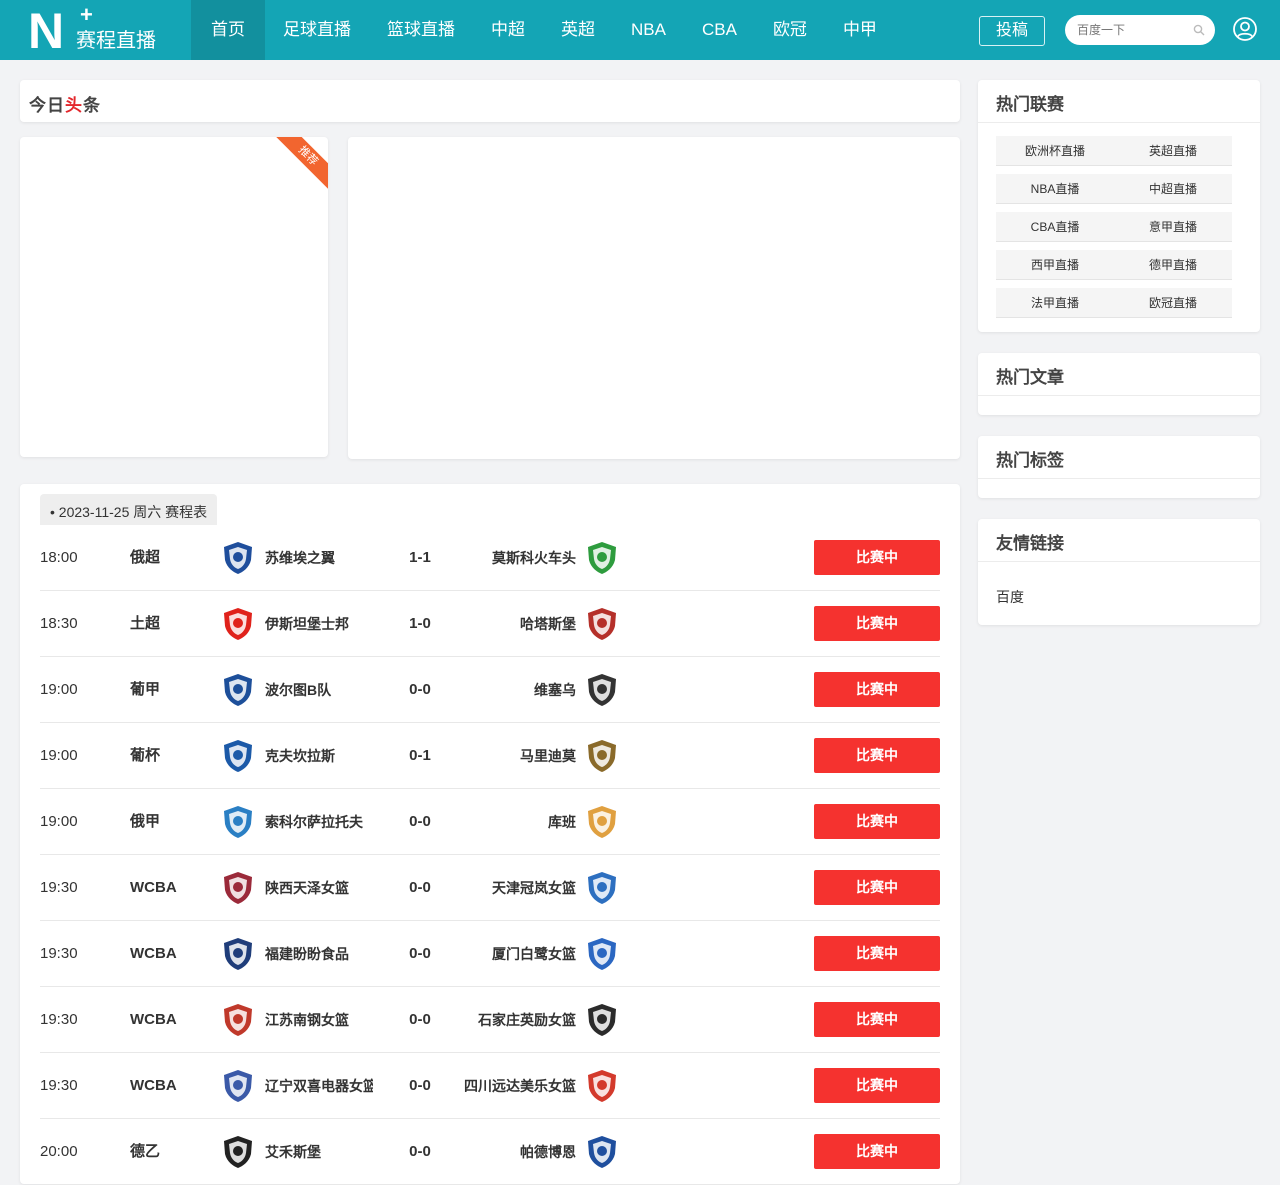 This screenshot has height=1185, width=1280. What do you see at coordinates (555, 690) in the screenshot?
I see `away-team-label: 维塞乌` at bounding box center [555, 690].